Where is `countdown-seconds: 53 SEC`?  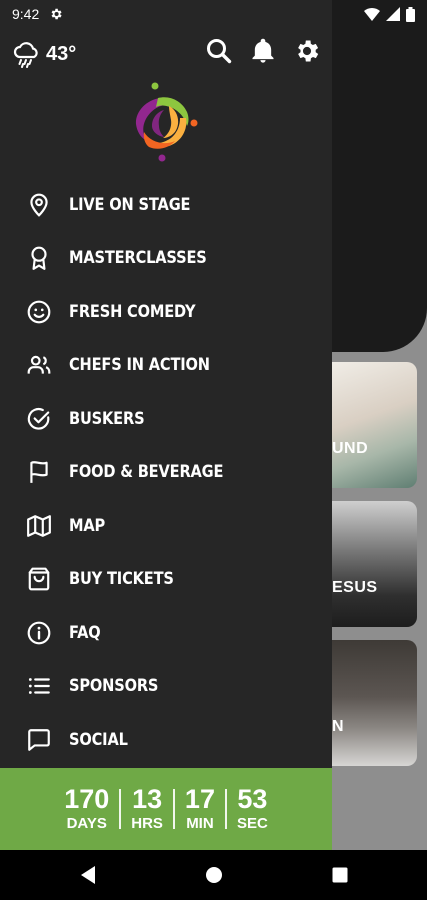
countdown-seconds: 53 SEC is located at coordinates (252, 809).